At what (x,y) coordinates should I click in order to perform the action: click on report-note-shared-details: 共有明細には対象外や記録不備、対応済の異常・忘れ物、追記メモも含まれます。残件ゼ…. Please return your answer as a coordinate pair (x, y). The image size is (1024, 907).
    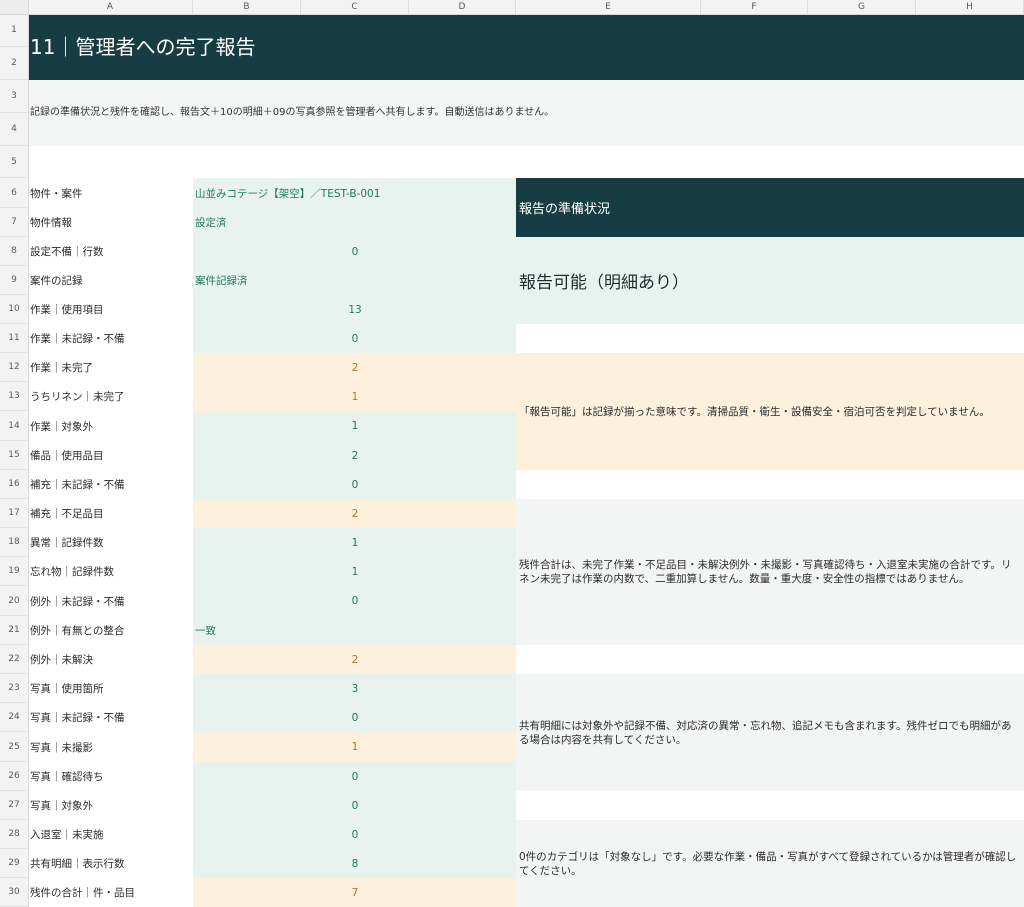
    Looking at the image, I should click on (770, 732).